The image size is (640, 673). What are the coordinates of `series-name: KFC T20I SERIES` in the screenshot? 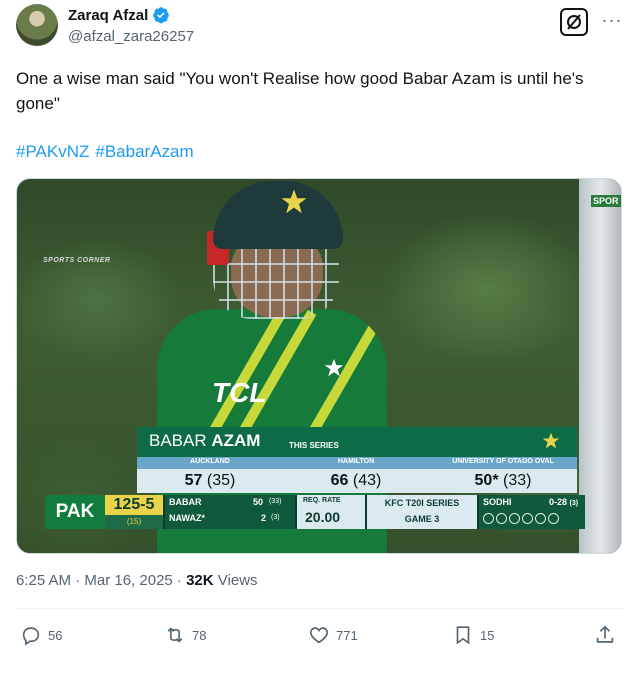 It's located at (422, 503).